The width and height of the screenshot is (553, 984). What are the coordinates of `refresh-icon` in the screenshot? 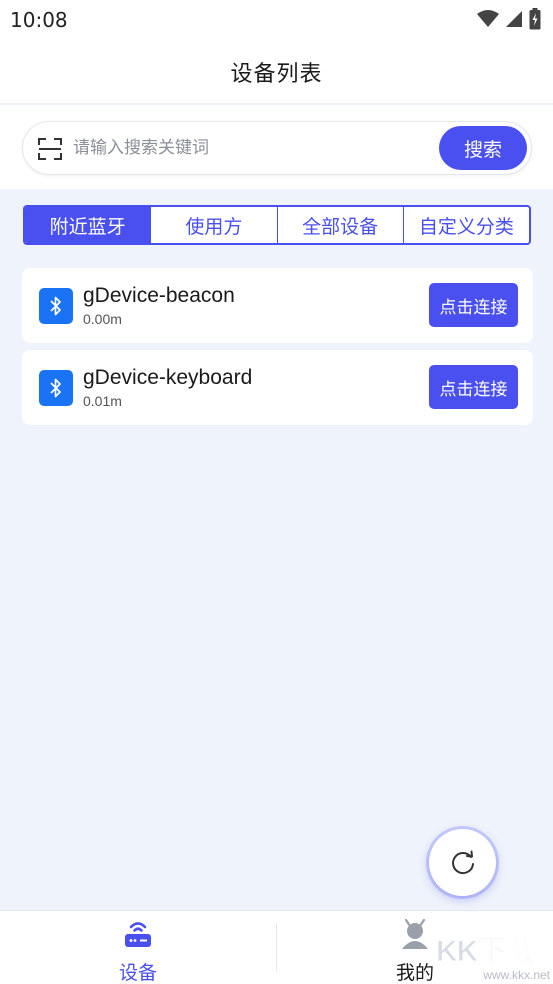 It's located at (462, 862).